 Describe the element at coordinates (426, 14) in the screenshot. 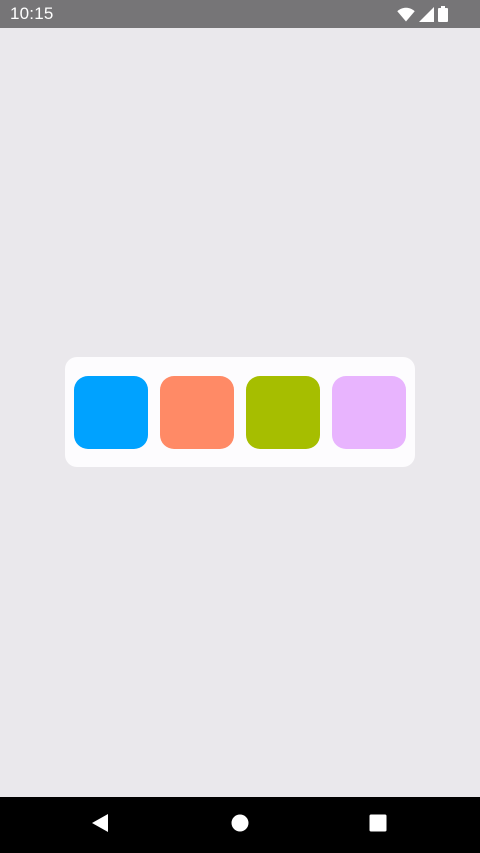

I see `signal-icon` at that location.